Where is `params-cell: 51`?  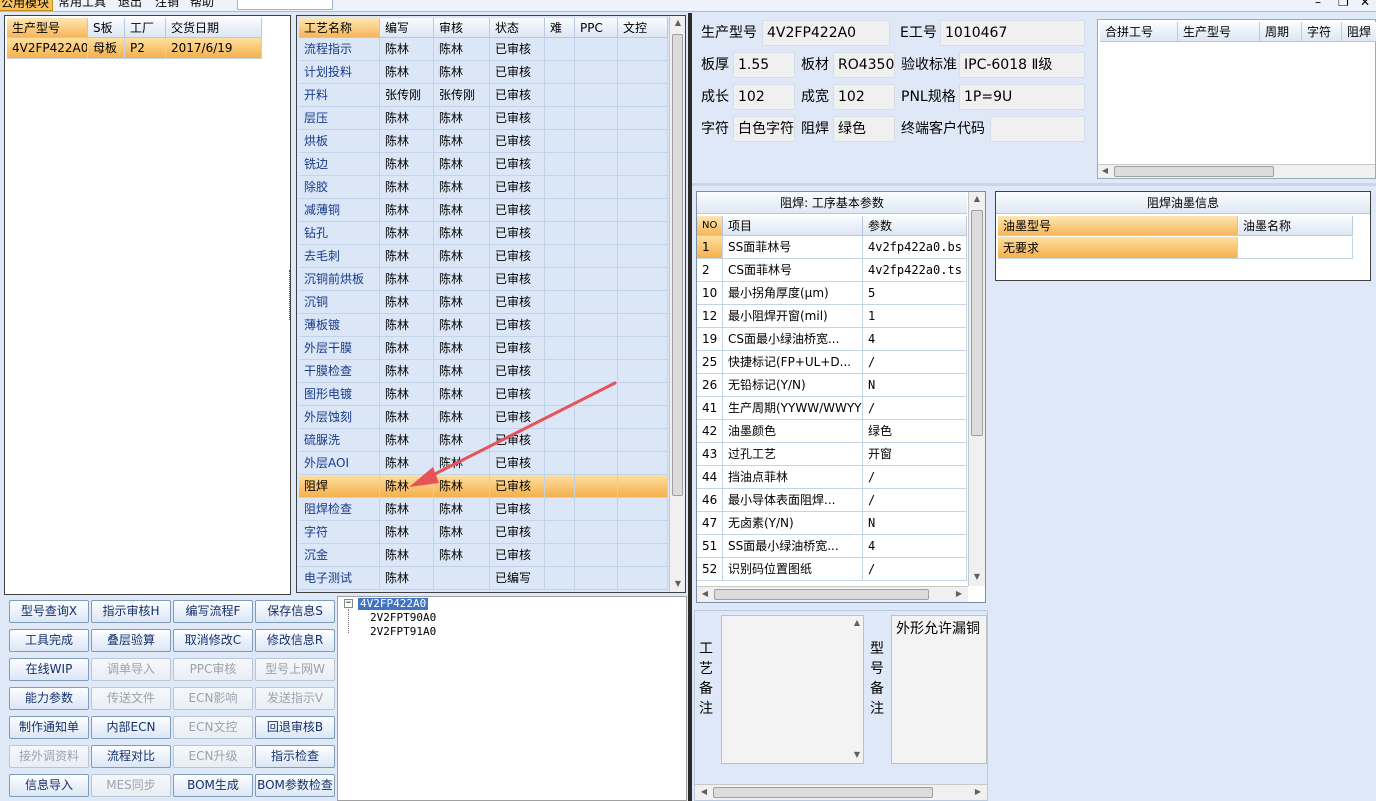
params-cell: 51 is located at coordinates (710, 546).